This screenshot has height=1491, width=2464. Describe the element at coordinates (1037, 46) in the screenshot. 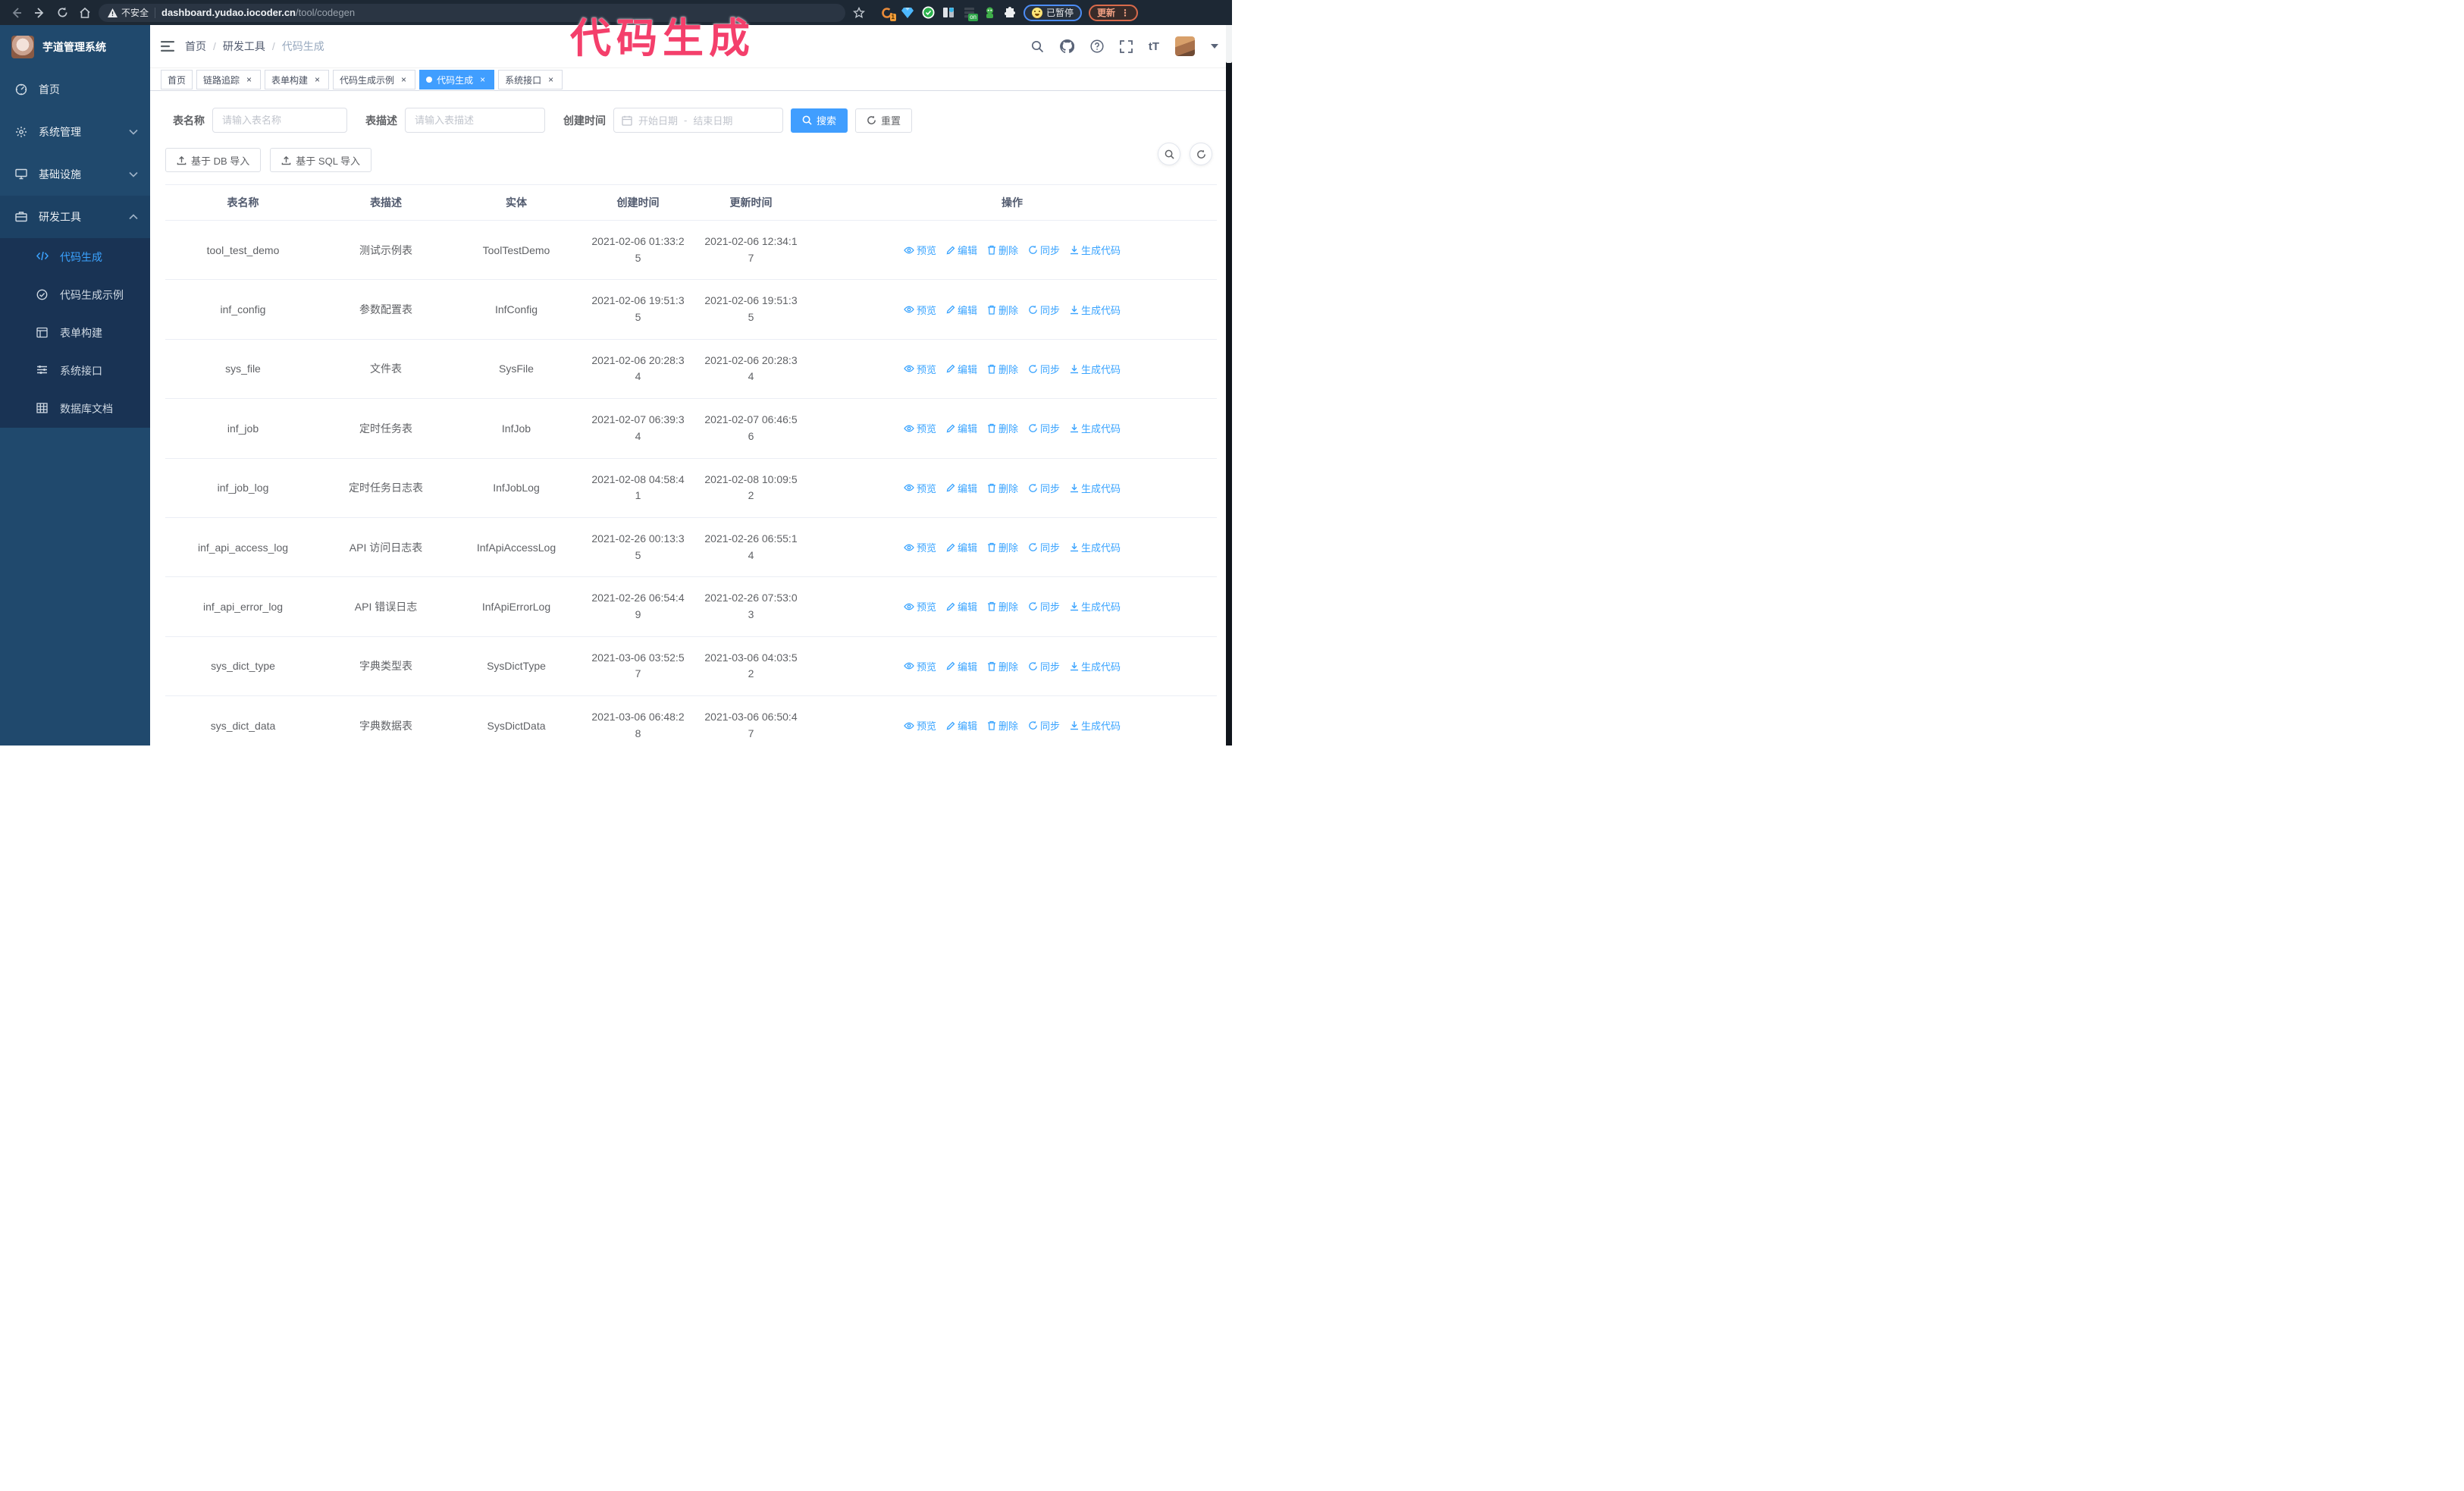

I see `header-search-icon` at that location.